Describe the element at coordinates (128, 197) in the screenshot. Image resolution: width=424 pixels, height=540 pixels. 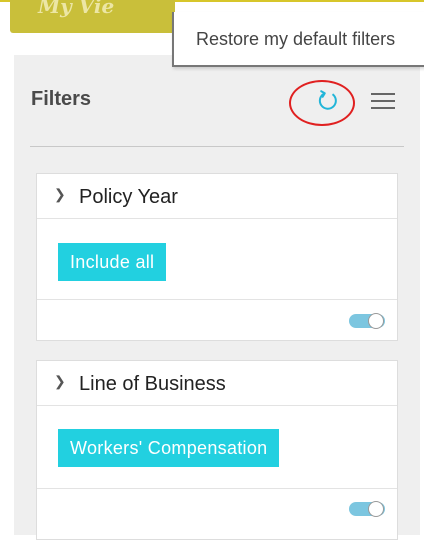
I see `filter-card-title: Policy Year` at that location.